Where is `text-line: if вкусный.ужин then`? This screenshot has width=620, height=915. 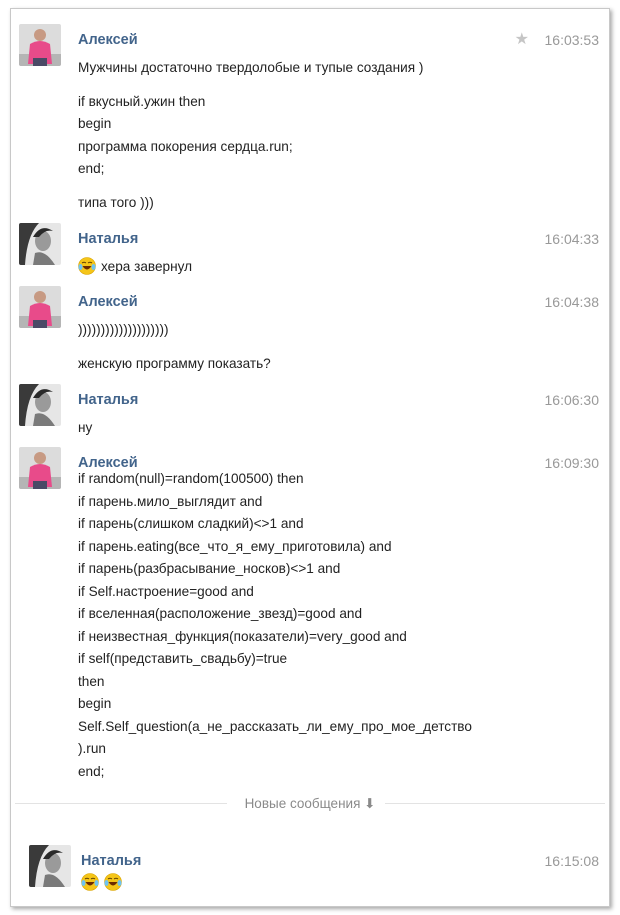
text-line: if вкусный.ужин then is located at coordinates (142, 101).